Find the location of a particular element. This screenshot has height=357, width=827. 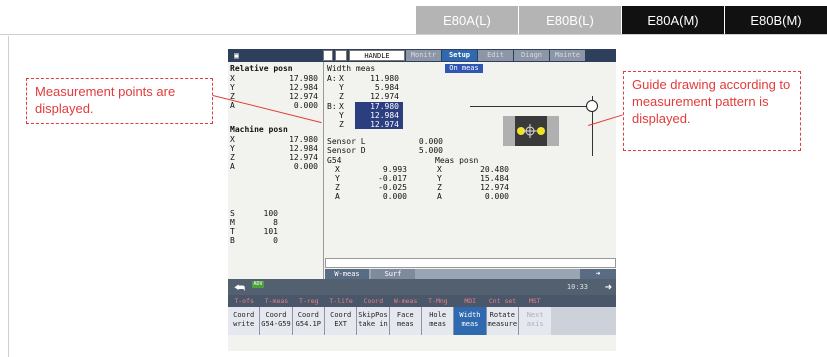

meas-posn-axis: Y is located at coordinates (439, 178).